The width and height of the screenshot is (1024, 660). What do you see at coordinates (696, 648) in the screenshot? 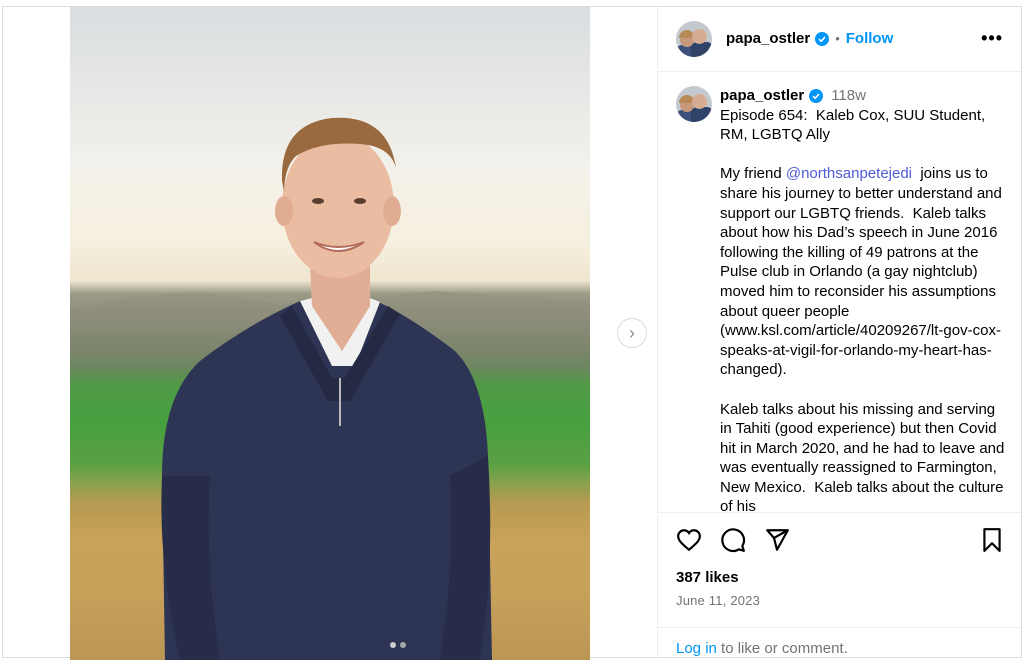
I see `login-link: Log in` at bounding box center [696, 648].